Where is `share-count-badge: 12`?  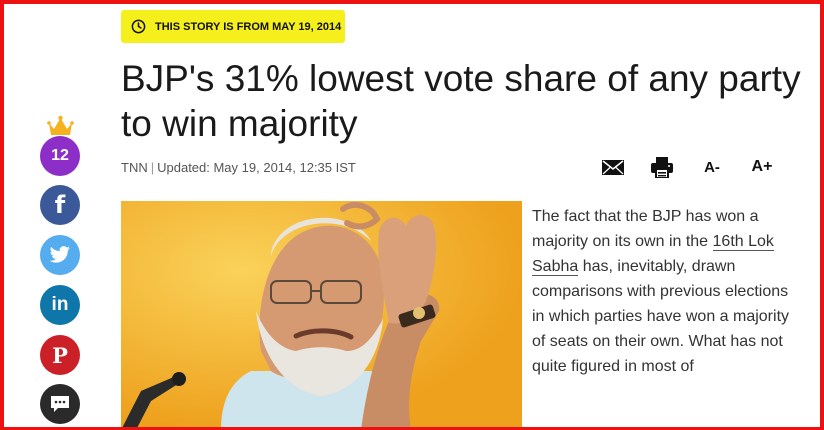 share-count-badge: 12 is located at coordinates (60, 156).